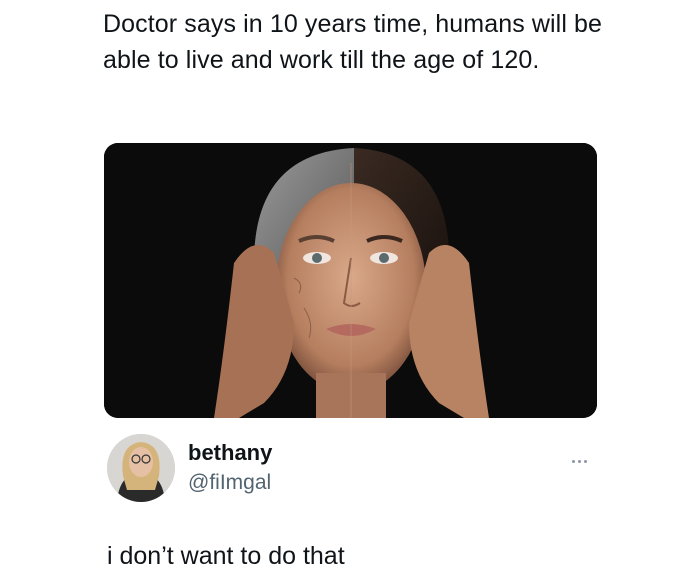  What do you see at coordinates (226, 556) in the screenshot?
I see `reply-text: i don’t want to do that` at bounding box center [226, 556].